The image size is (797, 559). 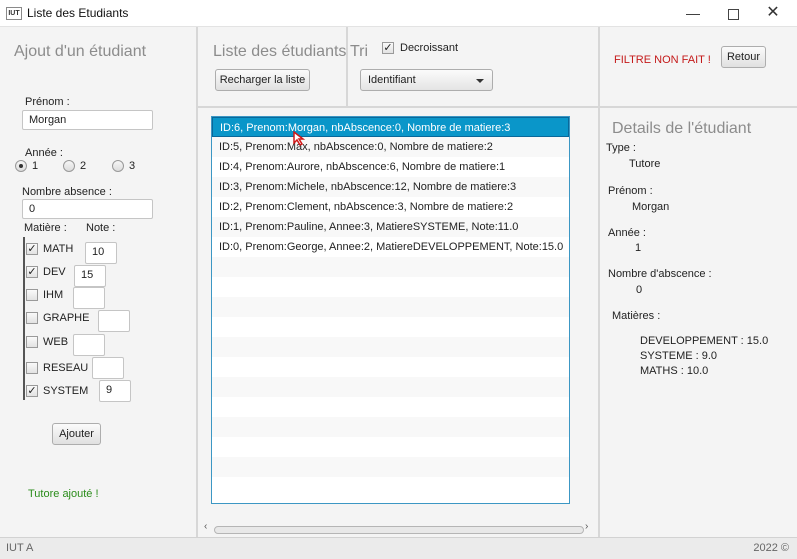 What do you see at coordinates (101, 253) in the screenshot?
I see `note-input-math: 10` at bounding box center [101, 253].